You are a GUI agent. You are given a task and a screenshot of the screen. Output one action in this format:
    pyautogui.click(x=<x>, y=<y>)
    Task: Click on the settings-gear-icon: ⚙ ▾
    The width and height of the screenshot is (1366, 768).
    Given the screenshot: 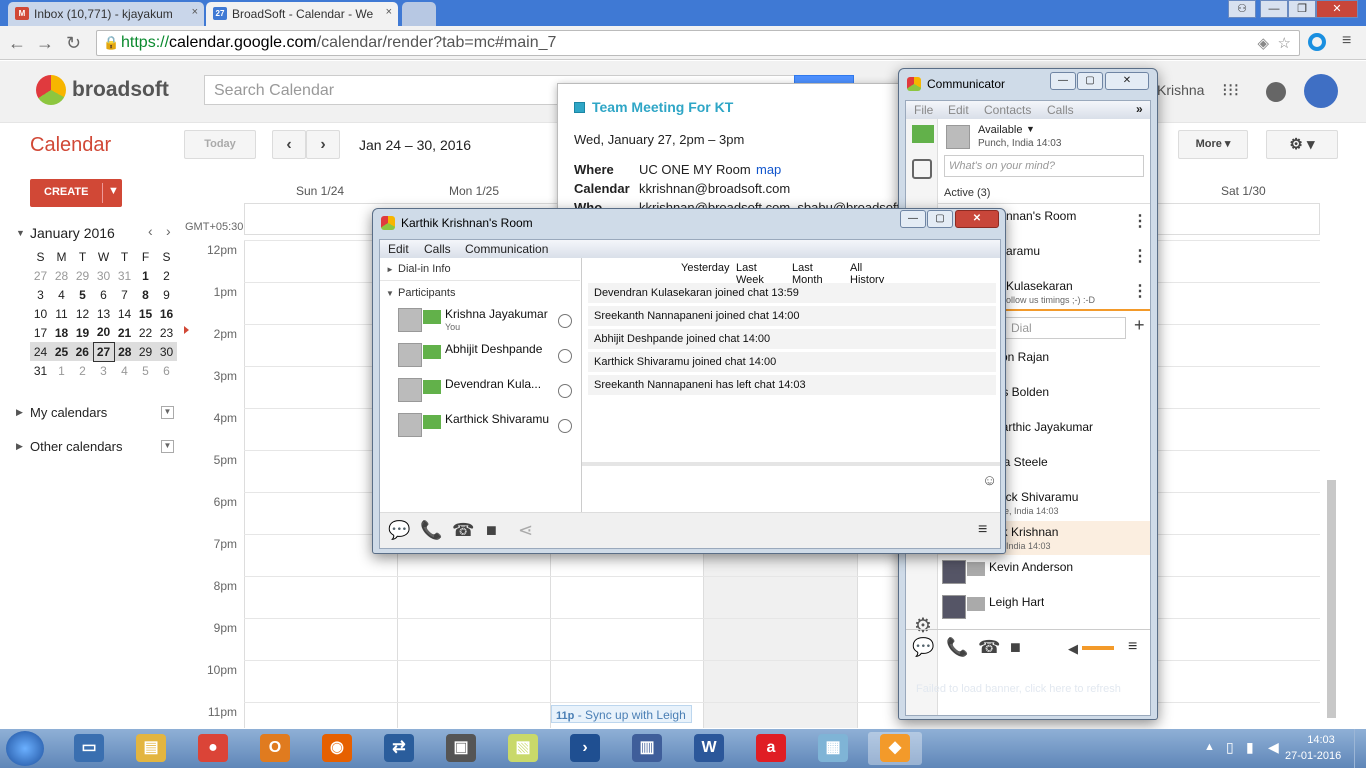 What is the action you would take?
    pyautogui.click(x=1302, y=144)
    